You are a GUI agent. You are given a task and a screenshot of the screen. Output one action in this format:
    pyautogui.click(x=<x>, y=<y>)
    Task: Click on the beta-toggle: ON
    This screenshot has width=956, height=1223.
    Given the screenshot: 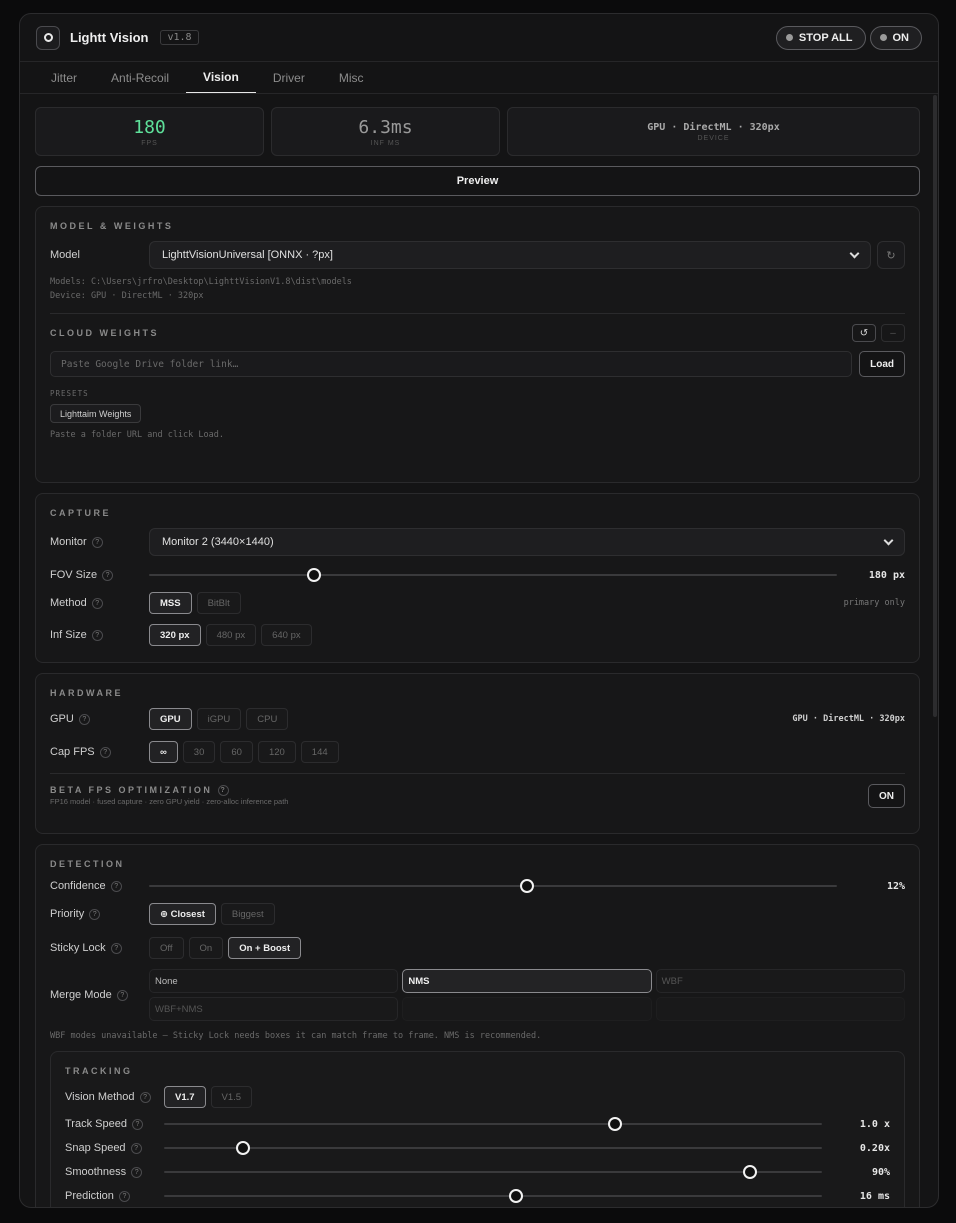 What is the action you would take?
    pyautogui.click(x=886, y=796)
    